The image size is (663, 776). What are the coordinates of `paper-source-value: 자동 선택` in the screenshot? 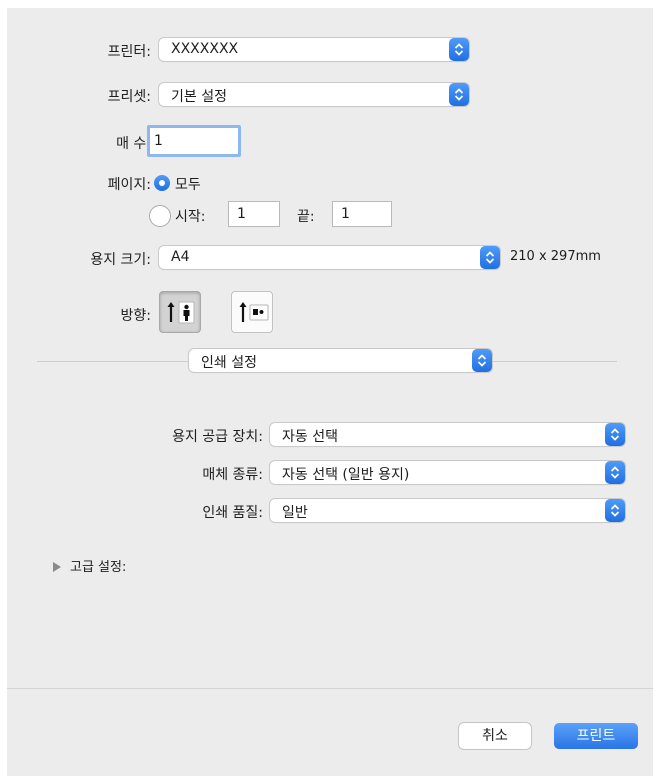 It's located at (310, 437).